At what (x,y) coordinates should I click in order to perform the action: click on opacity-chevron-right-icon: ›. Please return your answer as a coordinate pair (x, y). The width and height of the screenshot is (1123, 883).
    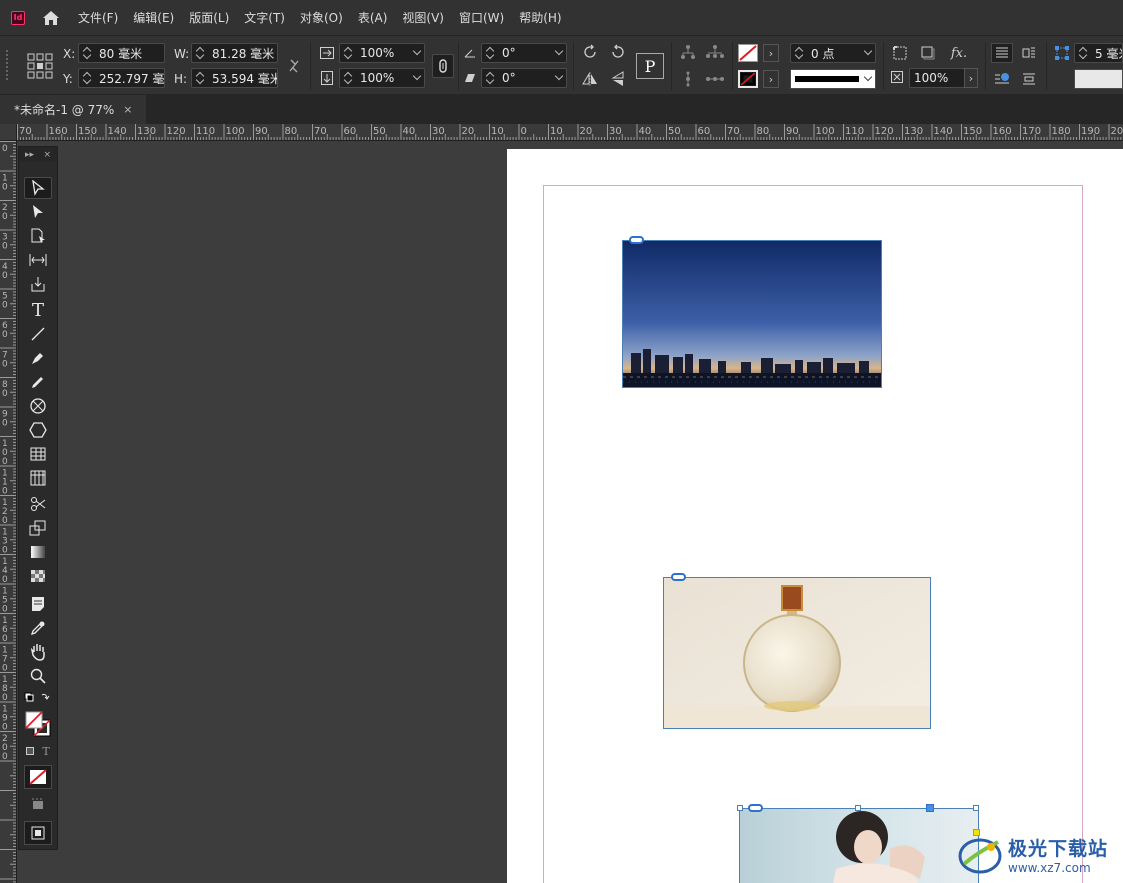
    Looking at the image, I should click on (971, 78).